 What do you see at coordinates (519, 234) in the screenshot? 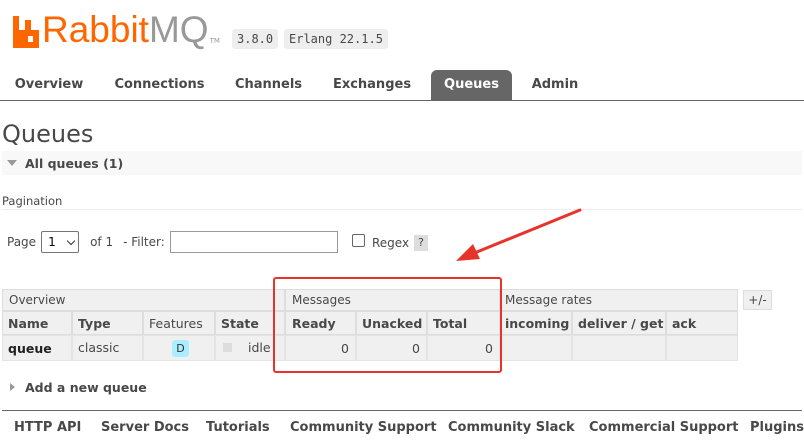
I see `annotation-arrow-icon` at bounding box center [519, 234].